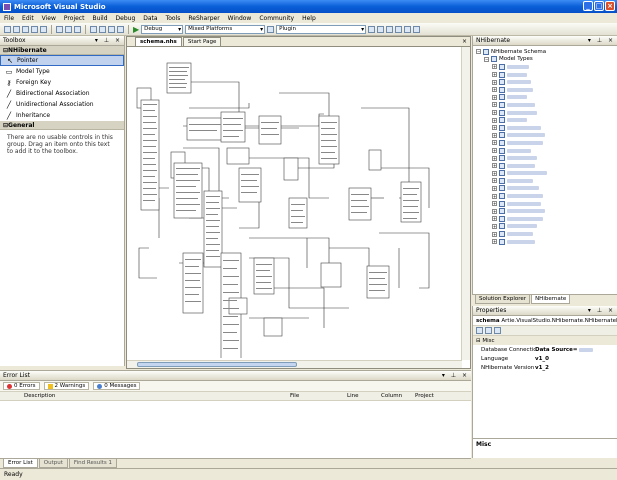 This screenshot has width=617, height=480. Describe the element at coordinates (372, 29) in the screenshot. I see `find-in-files-icon` at that location.